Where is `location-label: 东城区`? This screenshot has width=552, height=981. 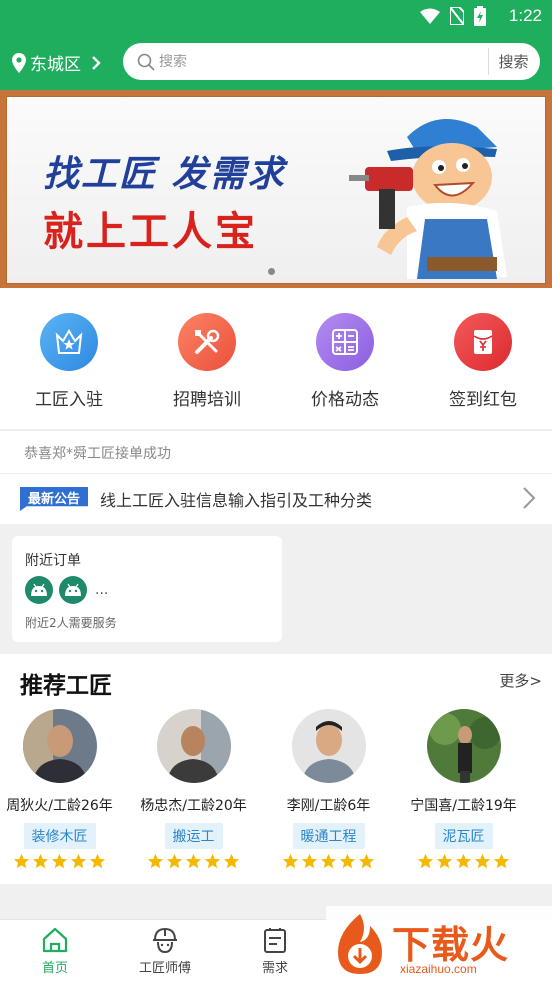
location-label: 东城区 is located at coordinates (55, 65).